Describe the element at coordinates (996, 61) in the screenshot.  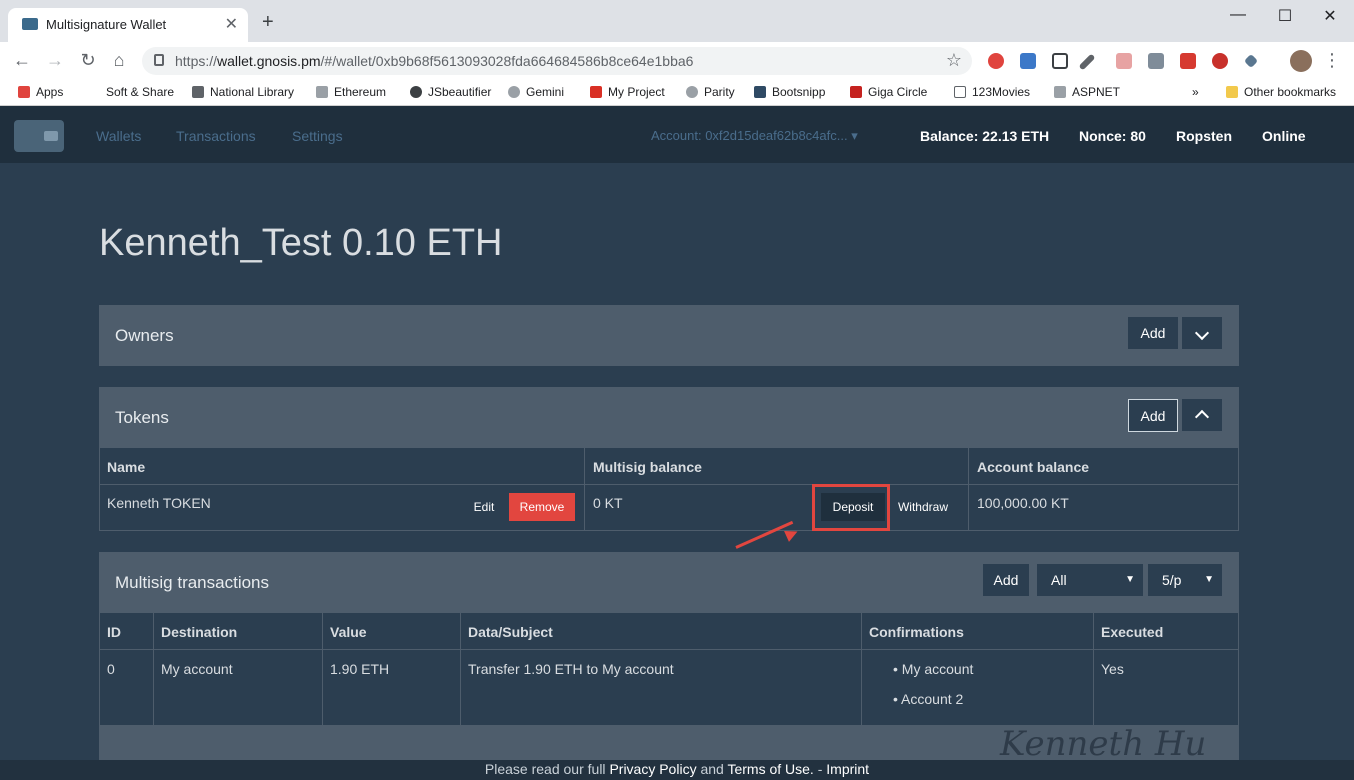
I see `extension-icon` at that location.